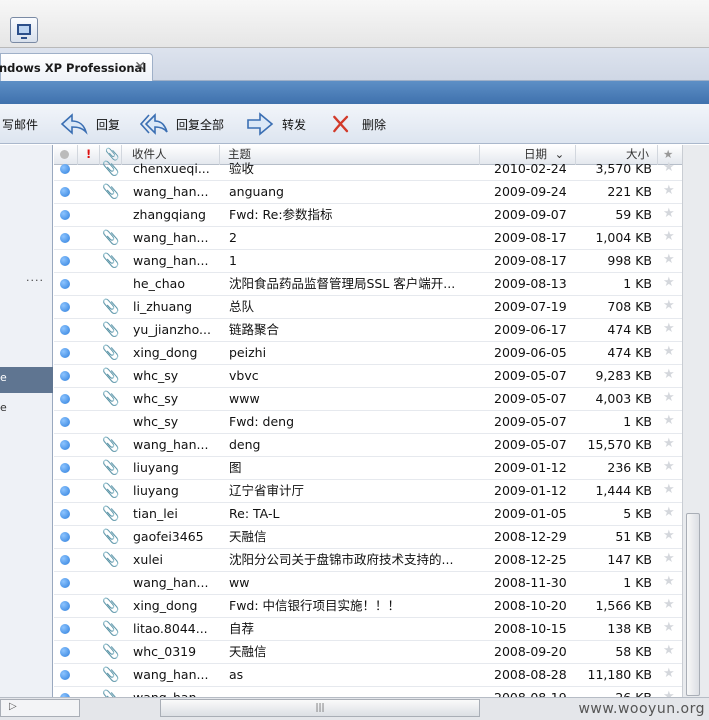 The image size is (709, 720). Describe the element at coordinates (368, 353) in the screenshot. I see `table-row: 📎 xing_dong peizhi 2009-06-05 474 KB ★` at that location.